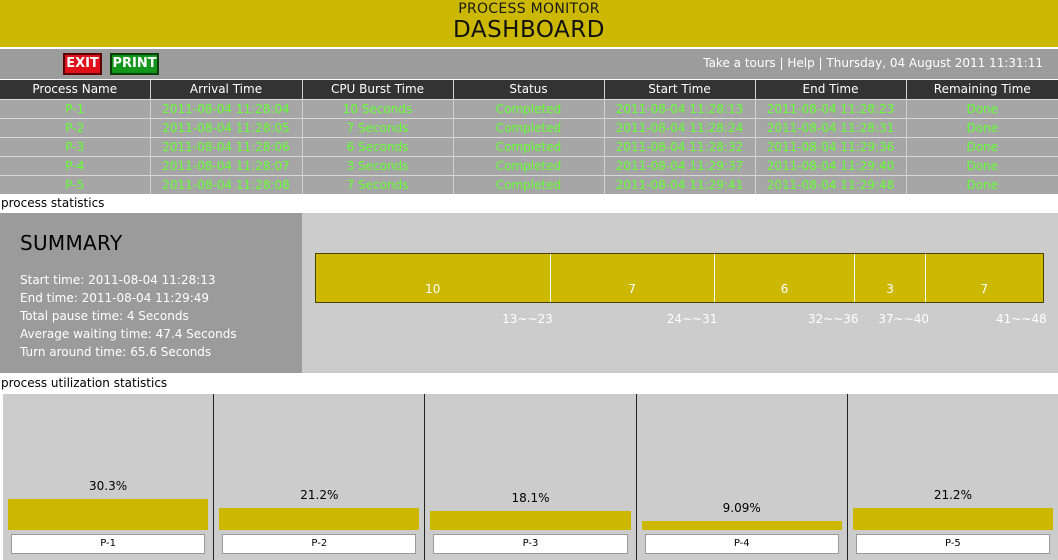  Describe the element at coordinates (934, 63) in the screenshot. I see `current-datetime: Thursday, 04 August 2011 11:31:11` at that location.